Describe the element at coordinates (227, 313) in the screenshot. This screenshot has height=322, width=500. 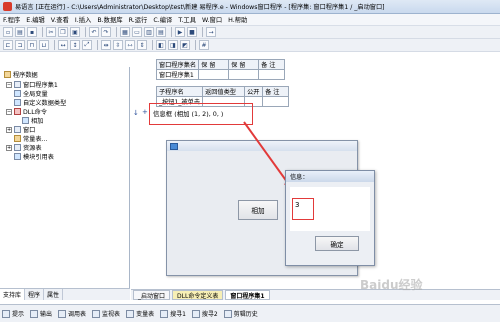
I see `clipboard-icon` at that location.